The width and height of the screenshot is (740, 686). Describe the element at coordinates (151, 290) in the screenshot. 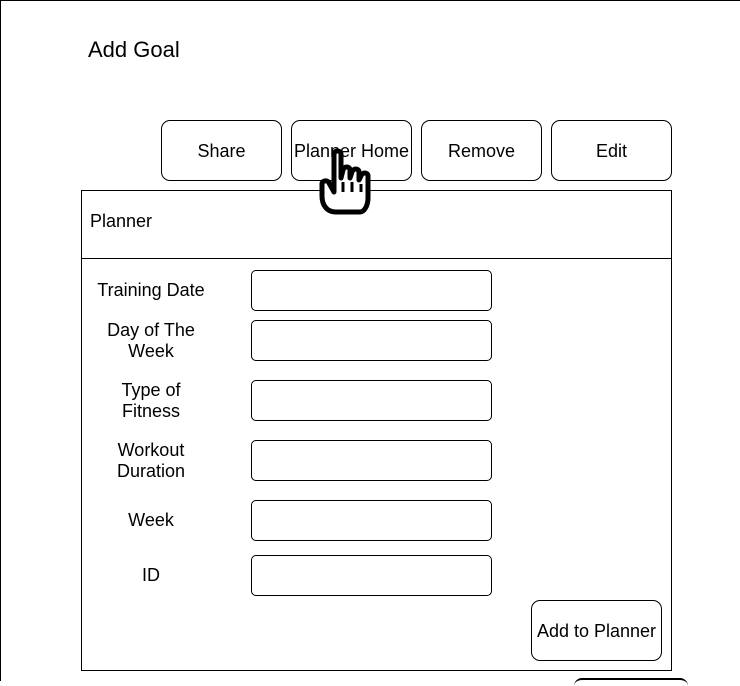

I see `training-date-label: Training Date` at that location.